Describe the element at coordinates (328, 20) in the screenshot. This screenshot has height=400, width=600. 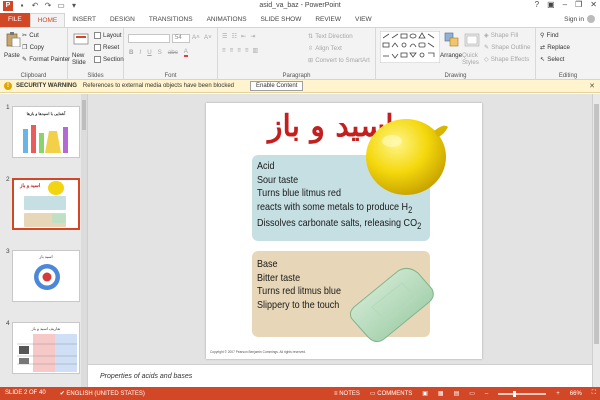
I see `tab-review: REVIEW` at that location.